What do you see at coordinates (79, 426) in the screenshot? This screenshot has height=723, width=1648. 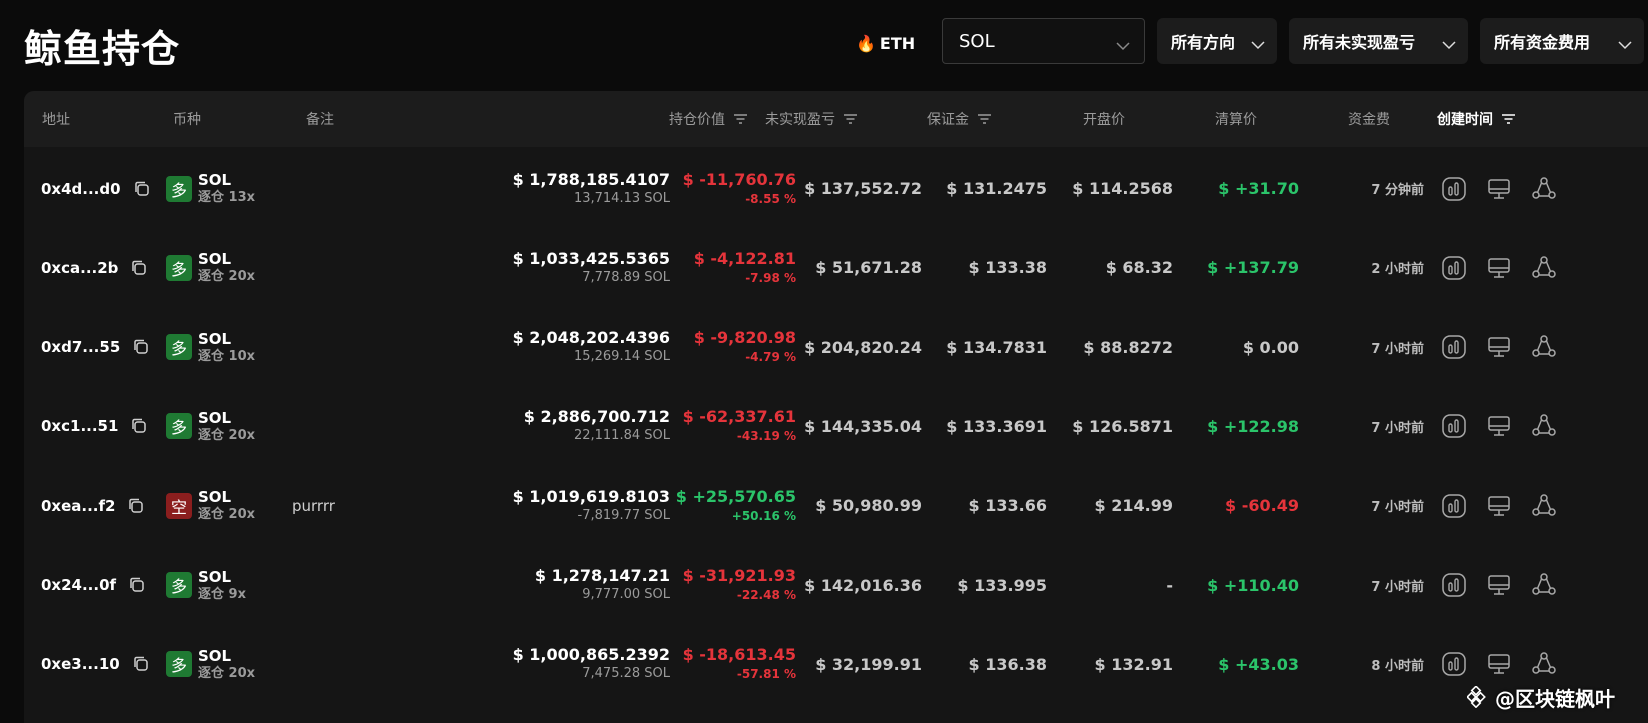 I see `wallet-address: 0xc1...51` at bounding box center [79, 426].